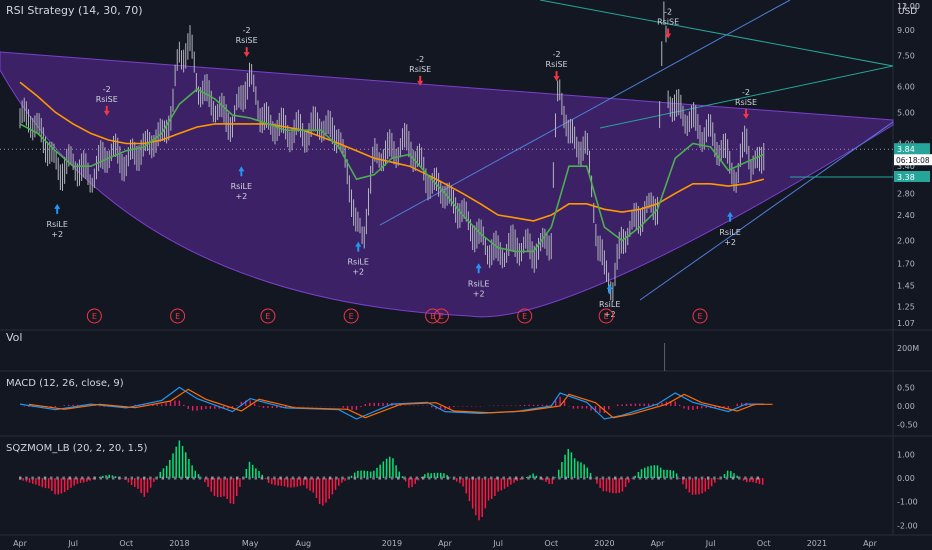 The height and width of the screenshot is (550, 932). I want to click on time-axis-tick: 2021, so click(817, 543).